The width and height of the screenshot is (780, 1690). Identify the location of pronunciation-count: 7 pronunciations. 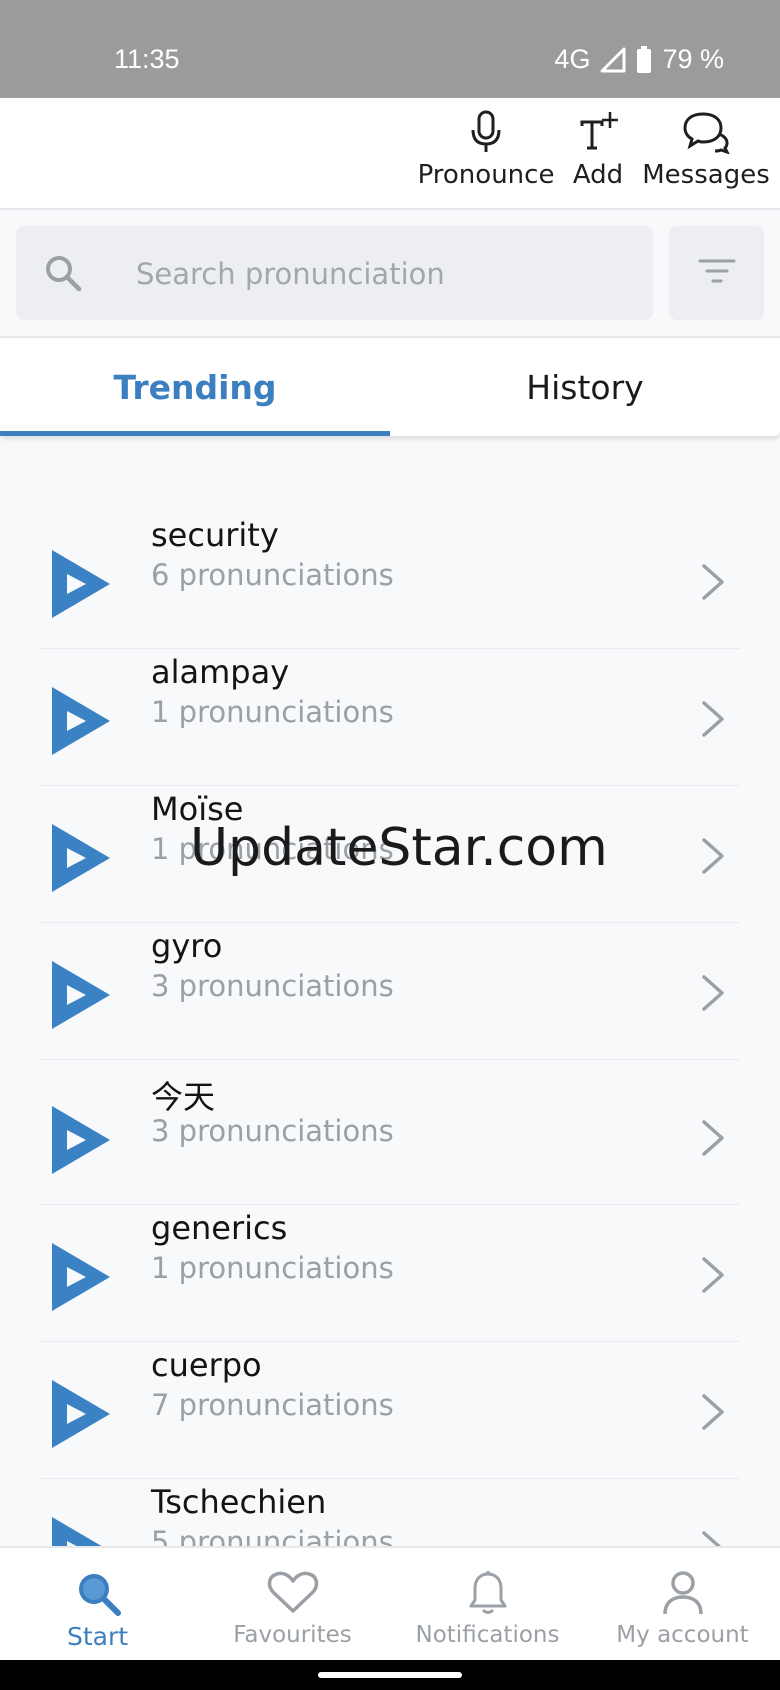
(272, 1405).